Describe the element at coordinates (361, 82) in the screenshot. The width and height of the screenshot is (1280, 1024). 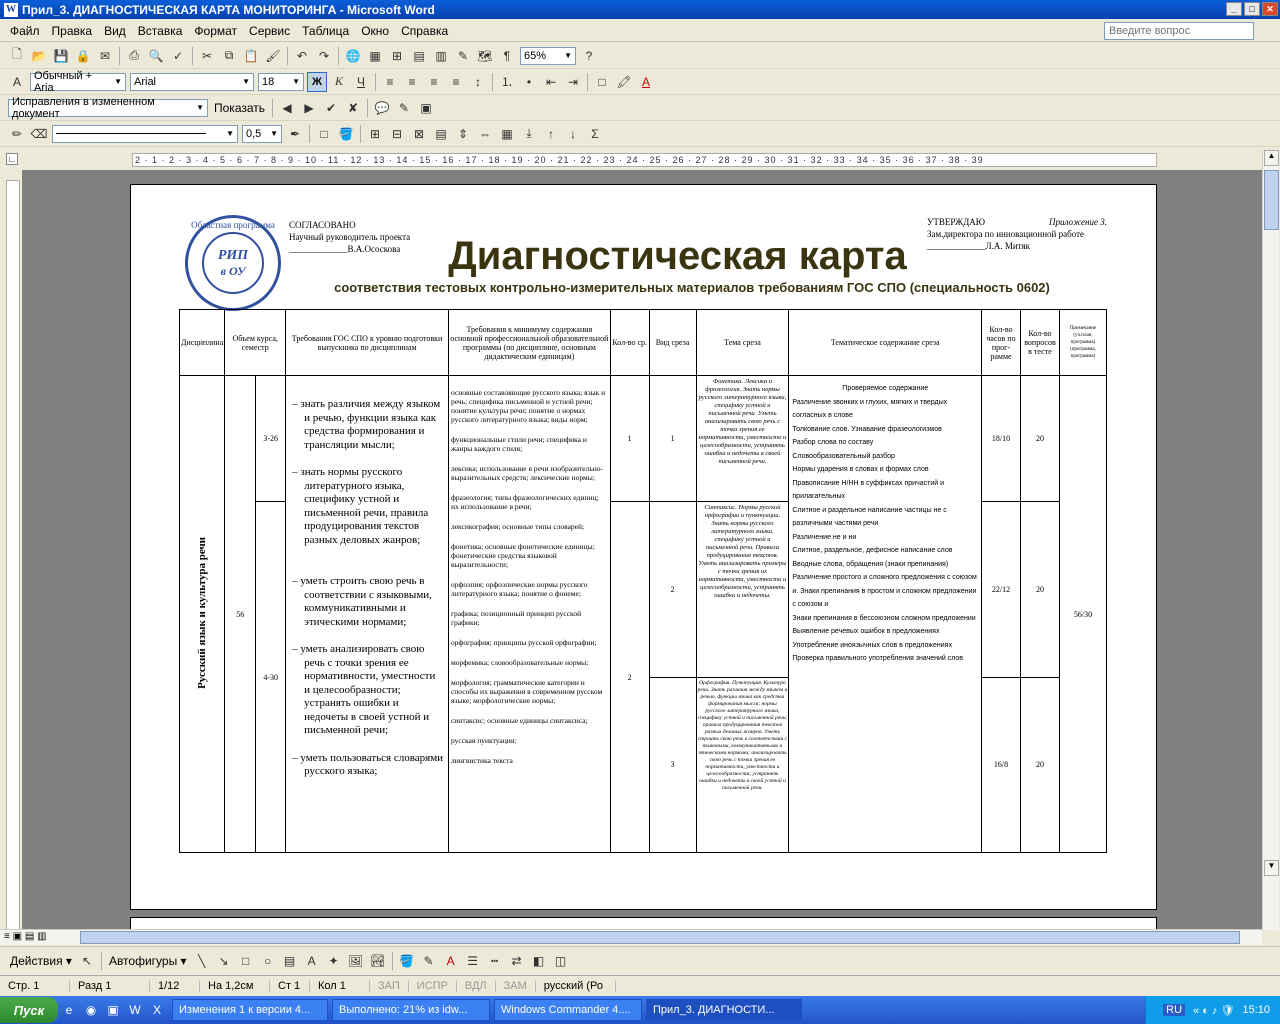
I see `underline-button: Ч` at that location.